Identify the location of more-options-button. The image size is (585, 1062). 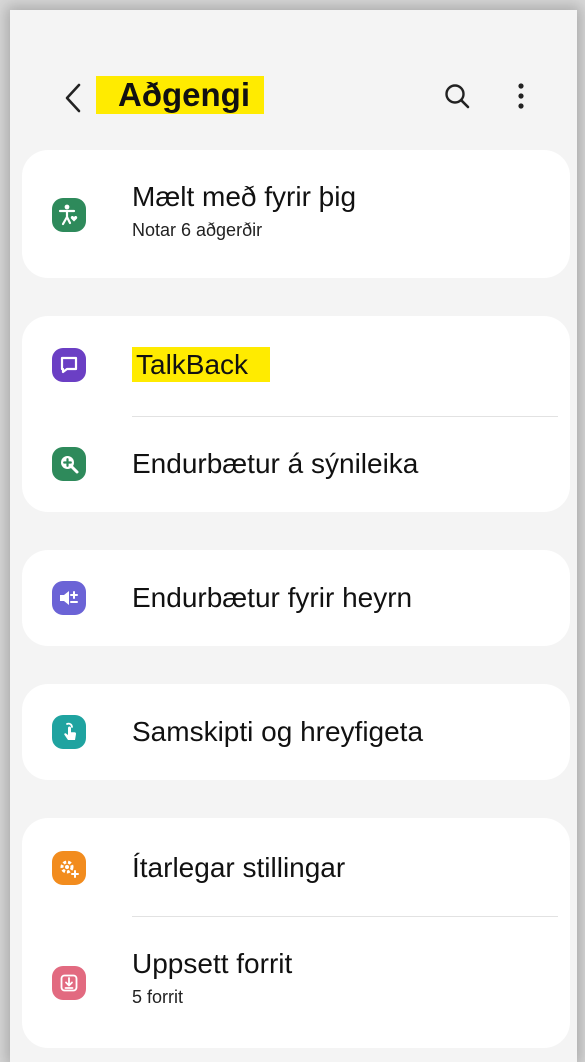
(521, 98).